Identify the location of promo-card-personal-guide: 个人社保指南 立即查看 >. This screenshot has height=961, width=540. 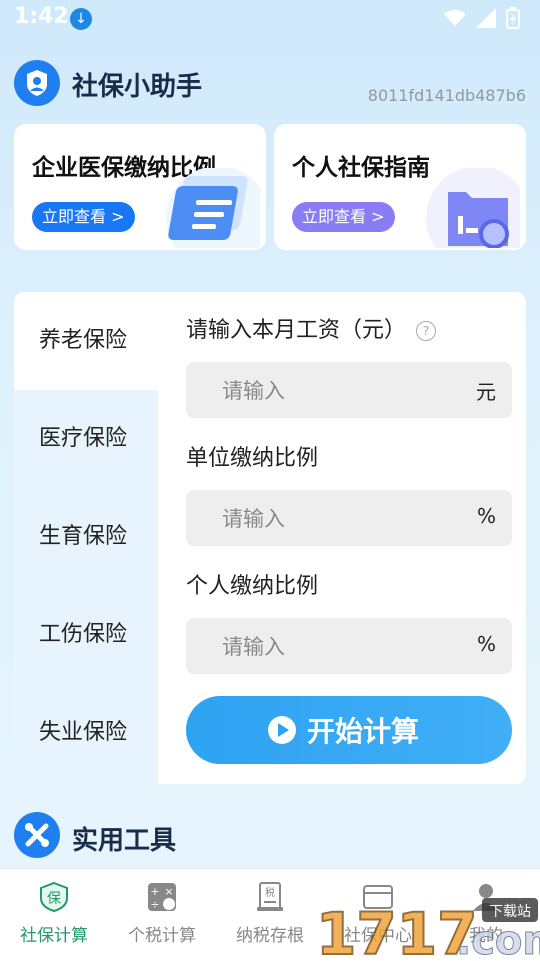
(400, 187).